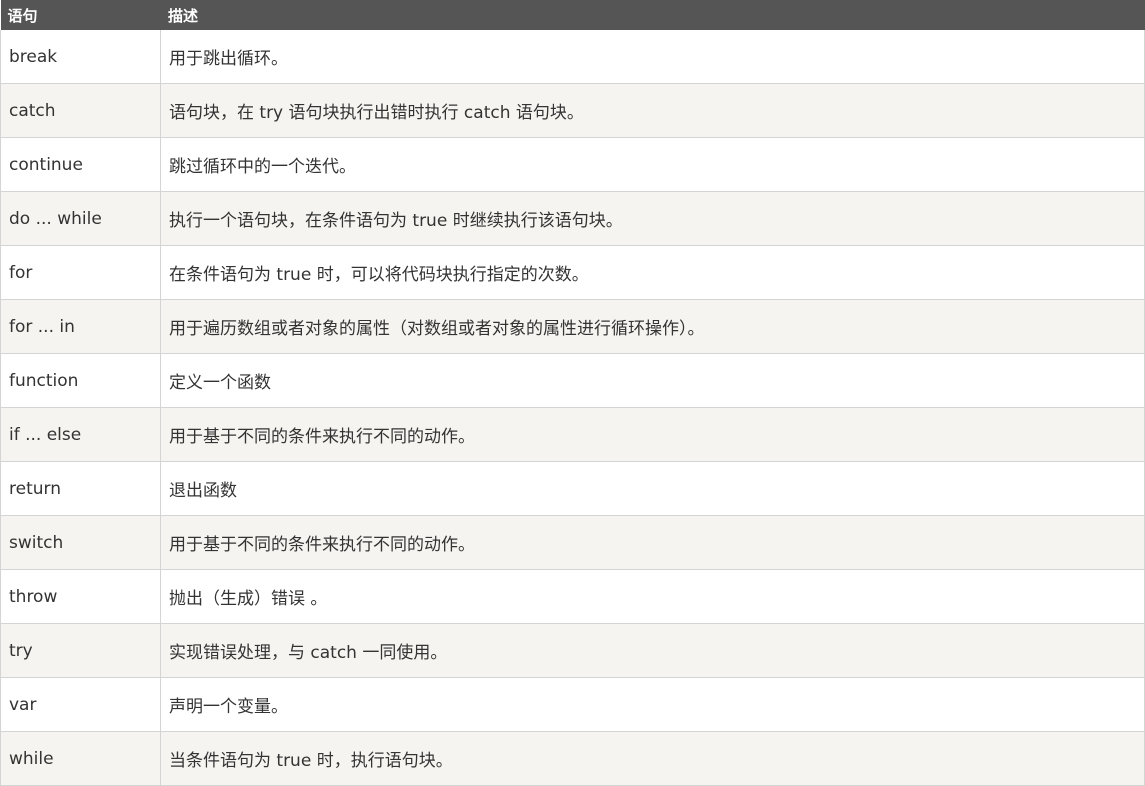 The height and width of the screenshot is (786, 1145). I want to click on statement-cell: throw, so click(80, 596).